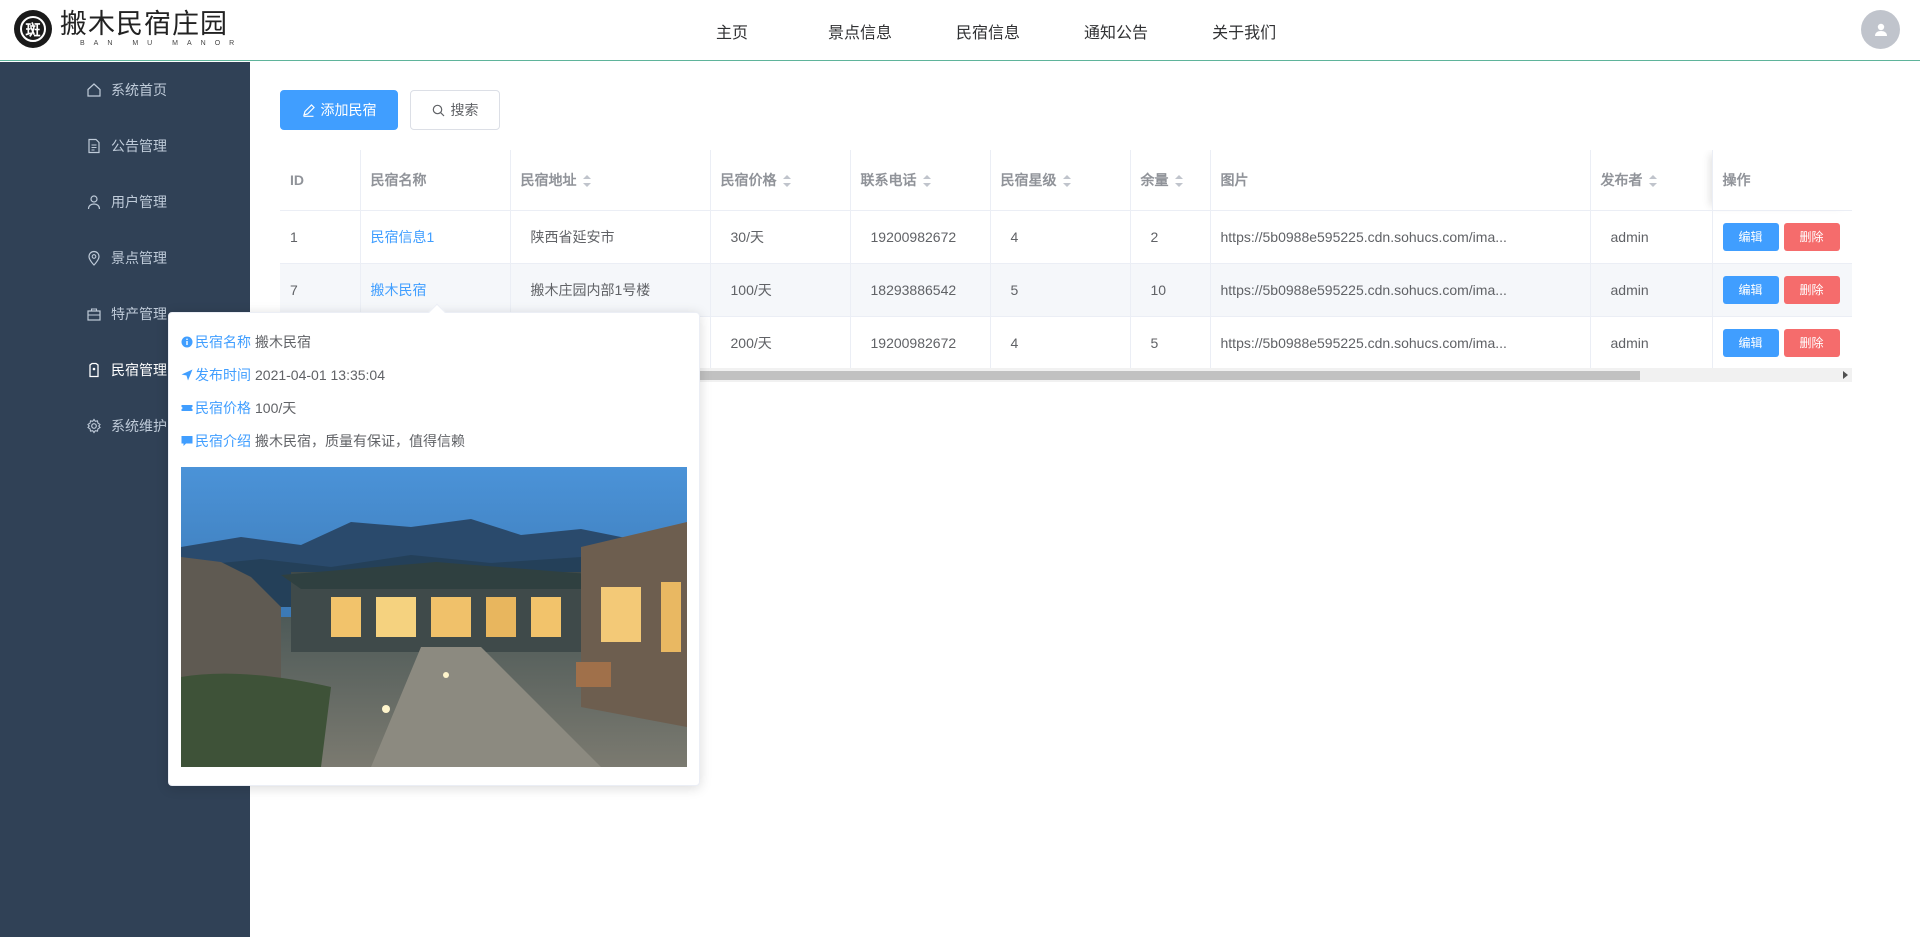 This screenshot has width=1920, height=937. I want to click on cell-price: 30/天, so click(780, 237).